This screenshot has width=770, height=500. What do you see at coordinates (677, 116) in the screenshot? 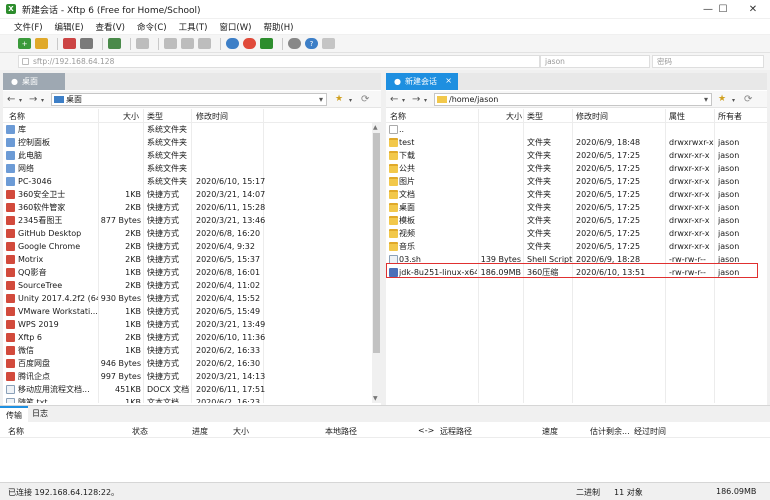
I see `col-attributes: 属性` at bounding box center [677, 116].